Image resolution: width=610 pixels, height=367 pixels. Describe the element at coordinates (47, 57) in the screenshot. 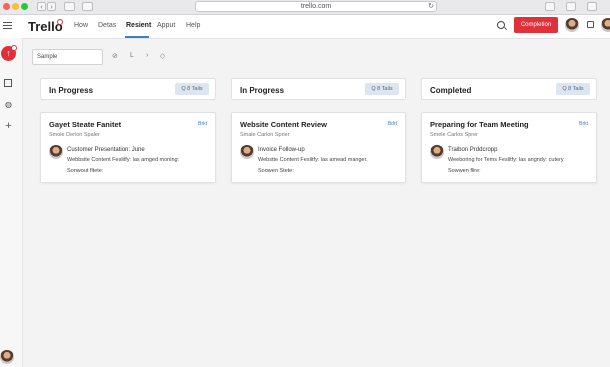

I see `board-search-value: Sample` at that location.